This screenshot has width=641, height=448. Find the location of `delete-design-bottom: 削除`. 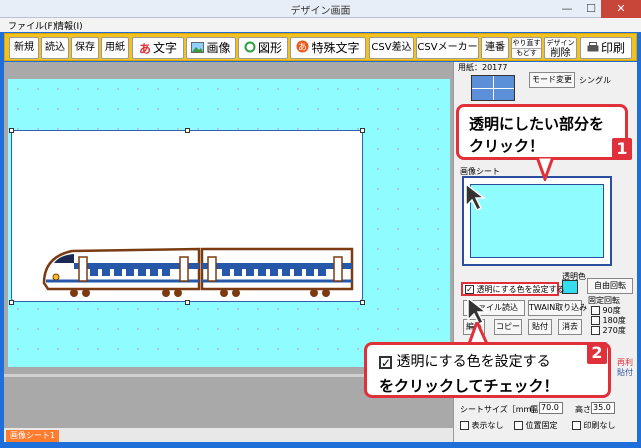

delete-design-bottom: 削除 is located at coordinates (560, 53).